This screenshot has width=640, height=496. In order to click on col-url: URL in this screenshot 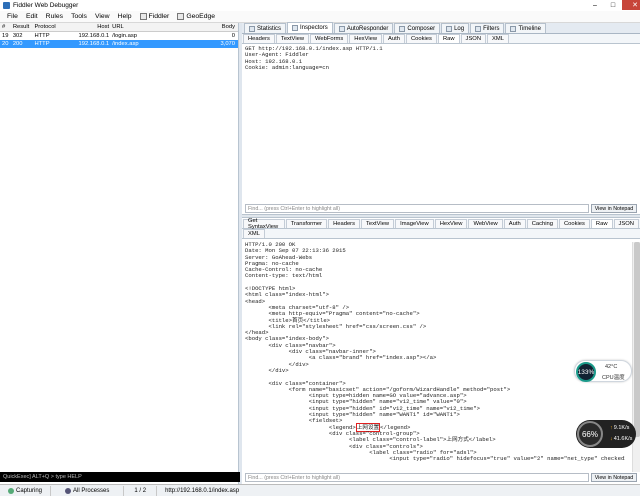, I will do `click(156, 27)`.